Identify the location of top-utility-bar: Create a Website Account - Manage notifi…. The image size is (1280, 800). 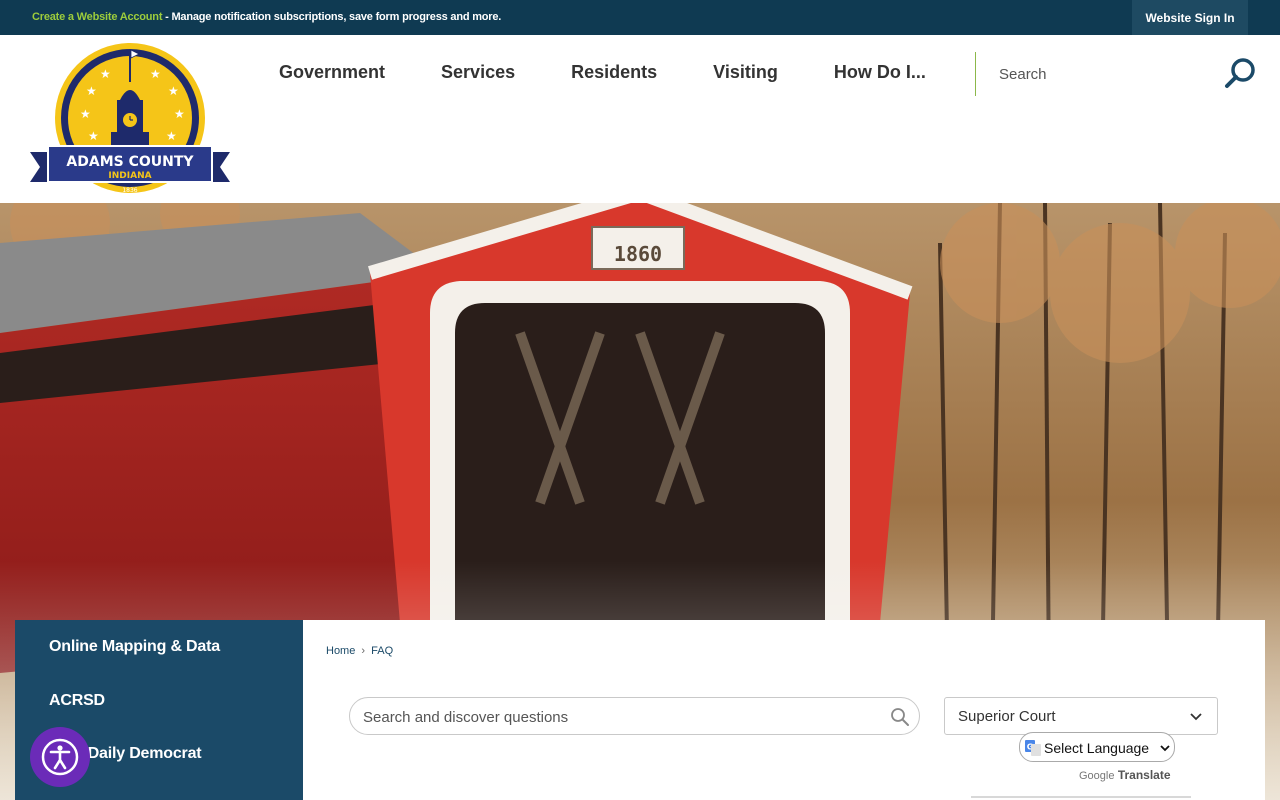
(640, 17).